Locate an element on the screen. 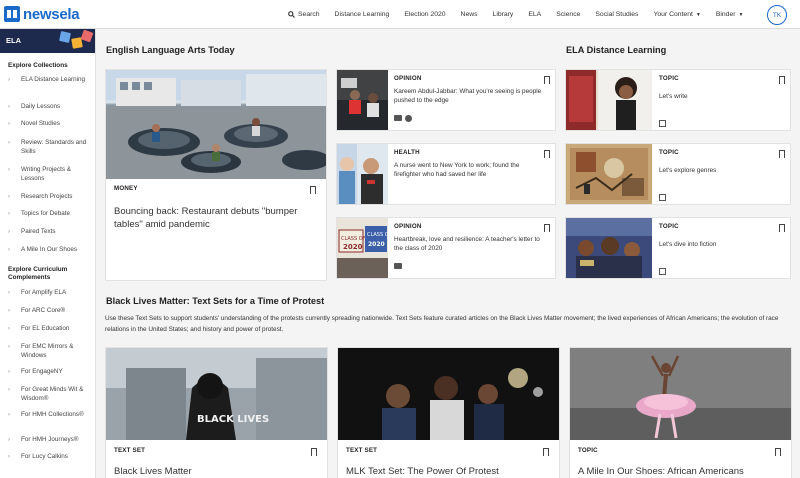 This screenshot has height=478, width=800. text-set-card: BLACK LIVES TEXT SET Black Lives Matter is located at coordinates (216, 413).